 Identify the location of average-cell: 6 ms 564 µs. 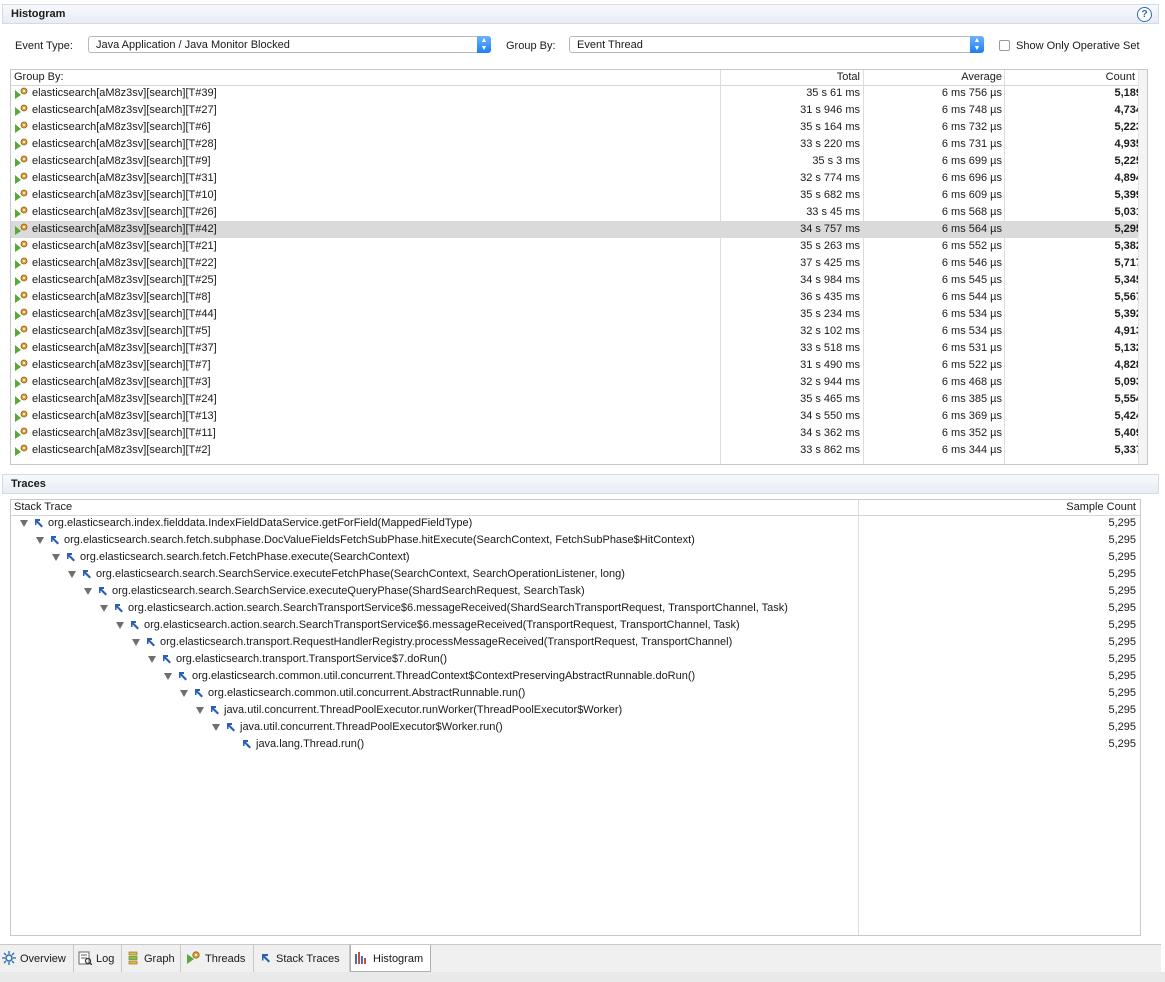
(971, 229).